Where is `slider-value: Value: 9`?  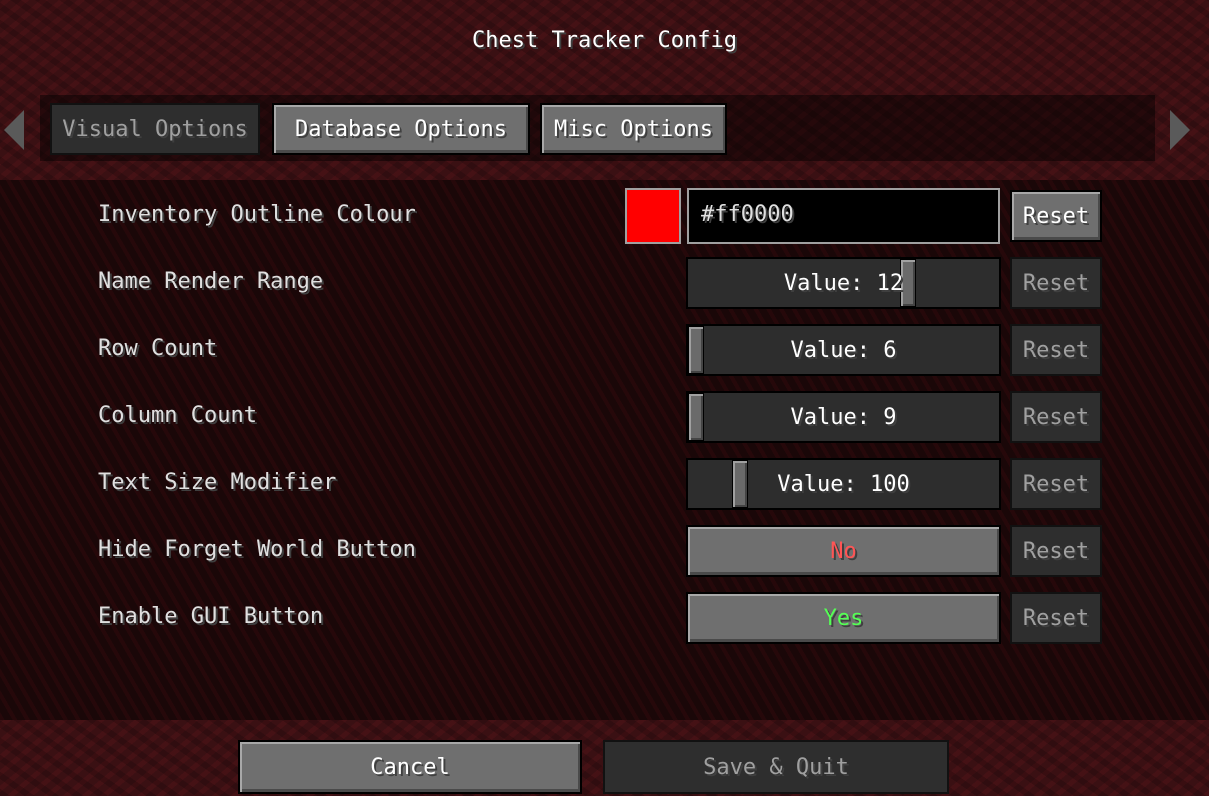 slider-value: Value: 9 is located at coordinates (843, 417).